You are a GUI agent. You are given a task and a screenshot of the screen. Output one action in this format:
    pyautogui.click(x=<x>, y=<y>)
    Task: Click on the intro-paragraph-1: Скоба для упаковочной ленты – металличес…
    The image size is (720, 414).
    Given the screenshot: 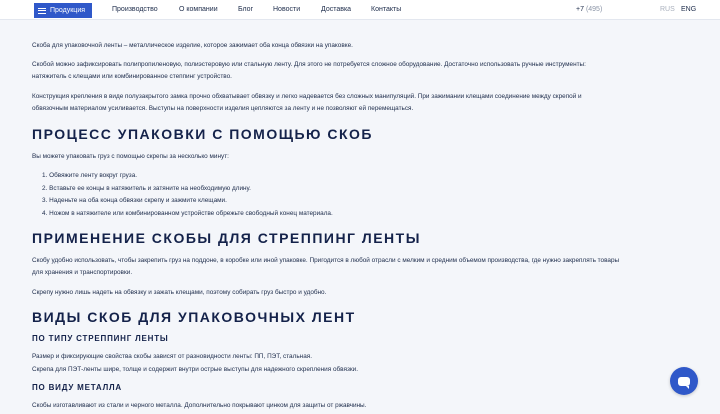 What is the action you would take?
    pyautogui.click(x=192, y=45)
    